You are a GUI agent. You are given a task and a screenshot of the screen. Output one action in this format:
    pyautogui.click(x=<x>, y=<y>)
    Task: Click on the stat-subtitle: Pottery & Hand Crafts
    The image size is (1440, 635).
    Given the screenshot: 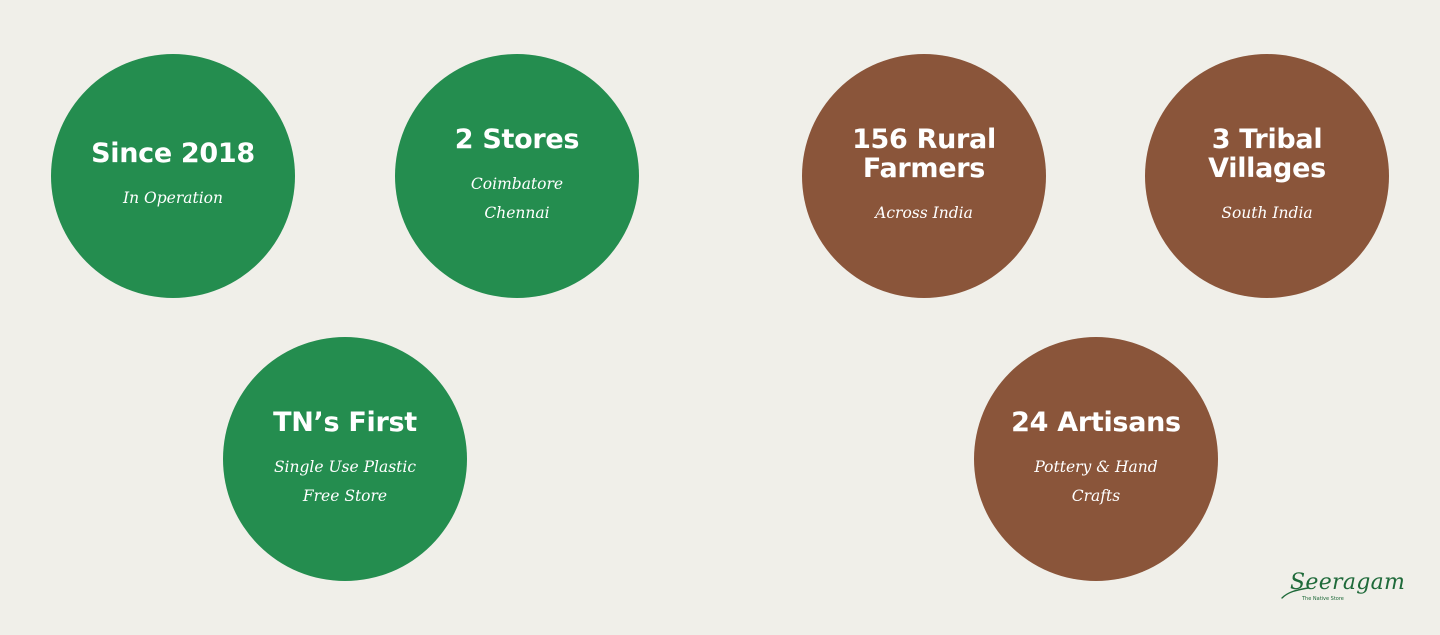 What is the action you would take?
    pyautogui.click(x=1096, y=481)
    